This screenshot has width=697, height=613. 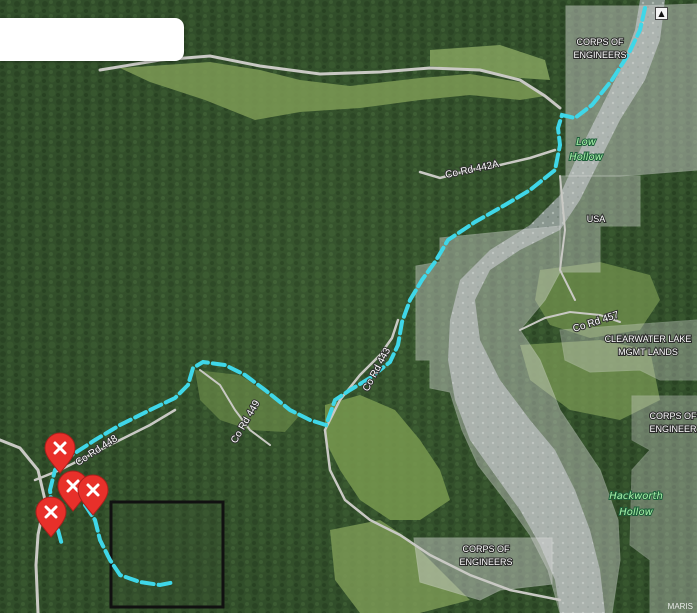 I want to click on land-label-line: CLEARWATER LAKE, so click(x=648, y=339).